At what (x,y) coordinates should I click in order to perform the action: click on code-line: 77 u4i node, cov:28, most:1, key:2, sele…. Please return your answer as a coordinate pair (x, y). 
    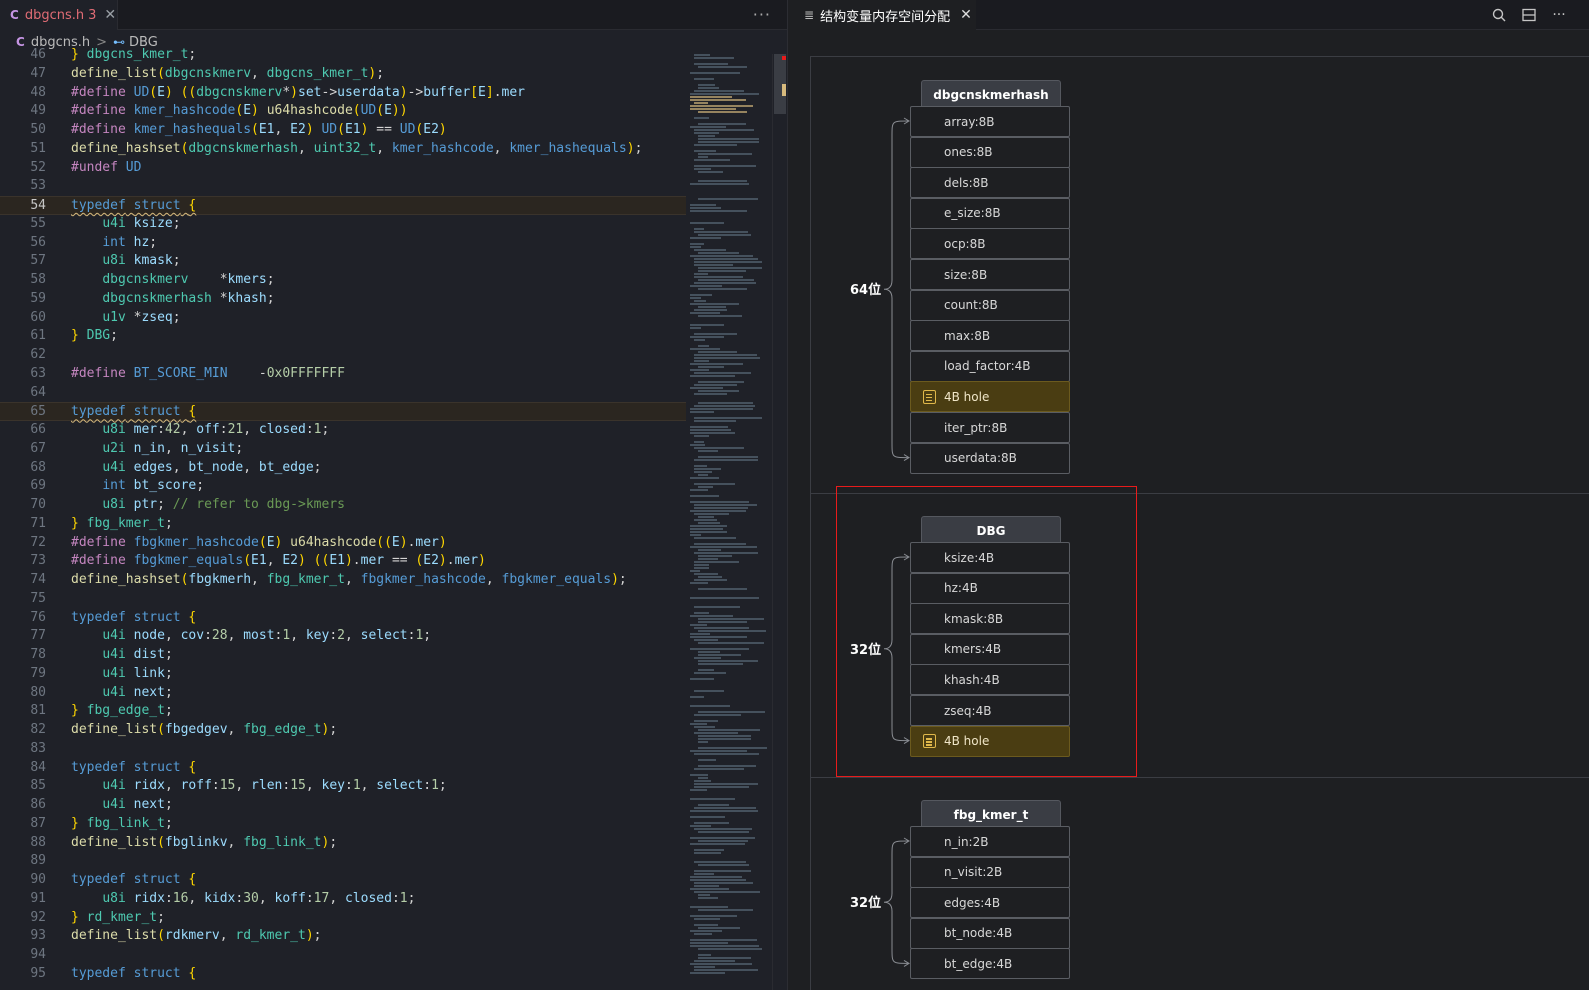
    Looking at the image, I should click on (343, 636).